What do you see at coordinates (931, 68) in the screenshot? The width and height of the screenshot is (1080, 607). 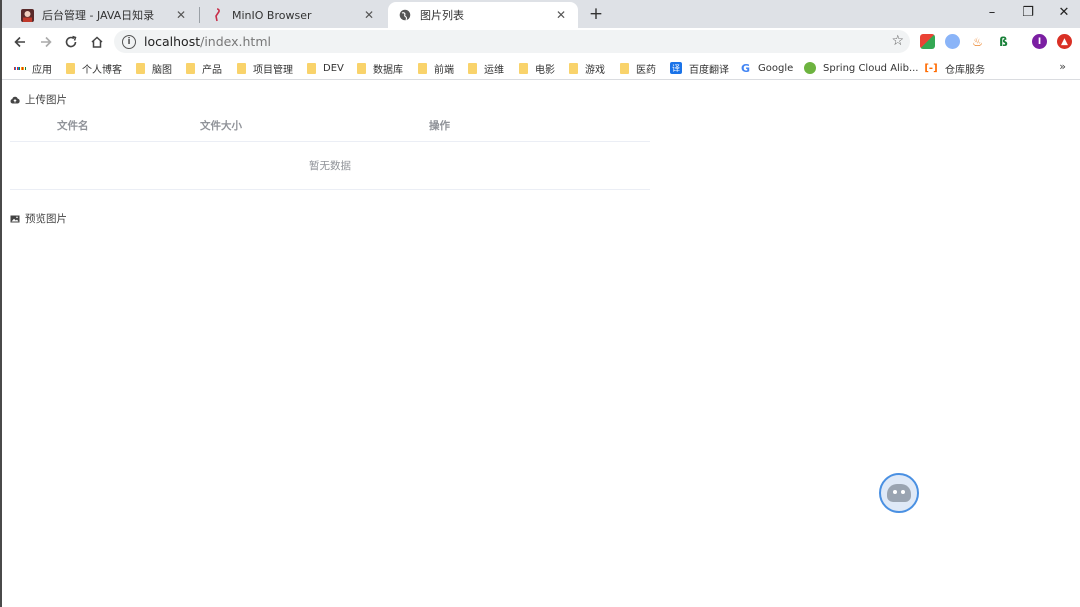 I see `aliyun-icon: [-]` at bounding box center [931, 68].